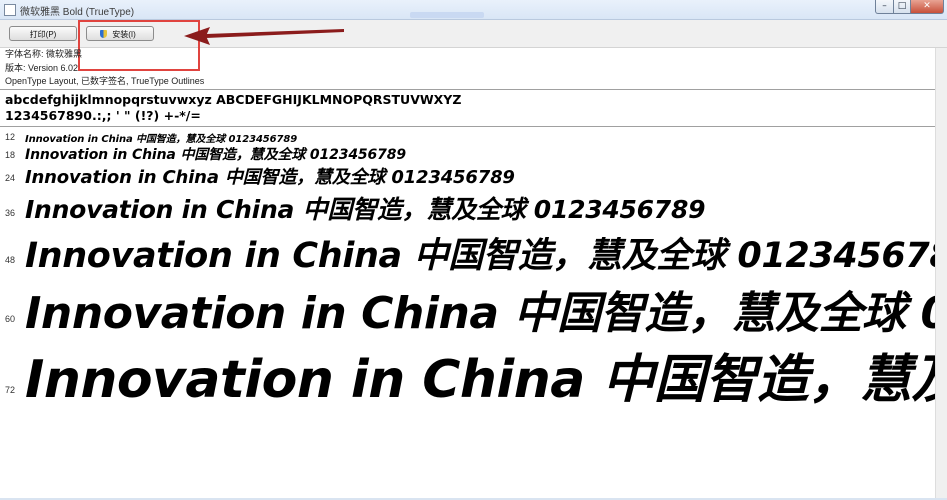 The image size is (947, 500). Describe the element at coordinates (473, 10) in the screenshot. I see `title-bar: 微软雅黑 Bold (TrueType) – □ ✕` at that location.